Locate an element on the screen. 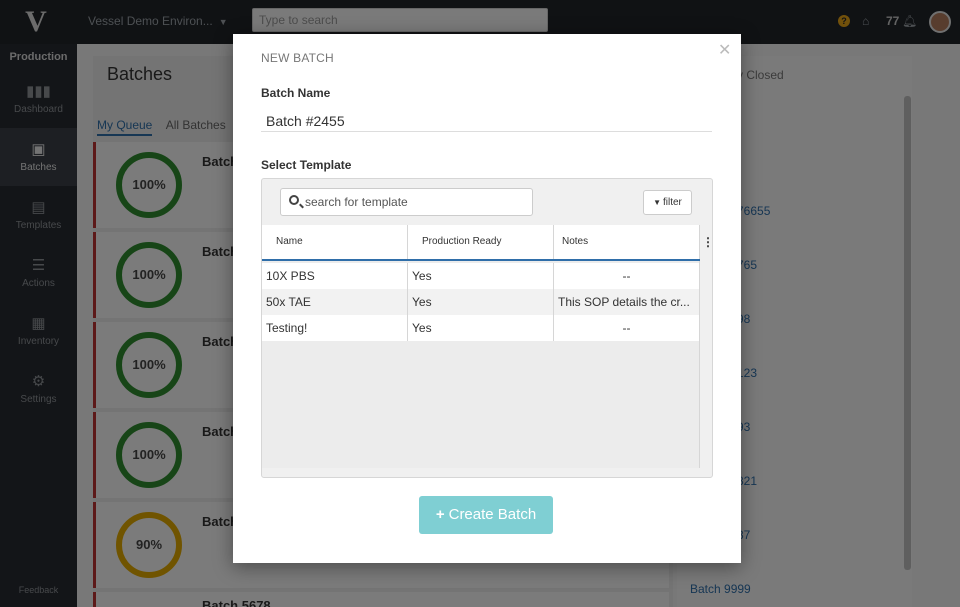 This screenshot has width=960, height=607. cell-name: 10X PBS is located at coordinates (335, 276).